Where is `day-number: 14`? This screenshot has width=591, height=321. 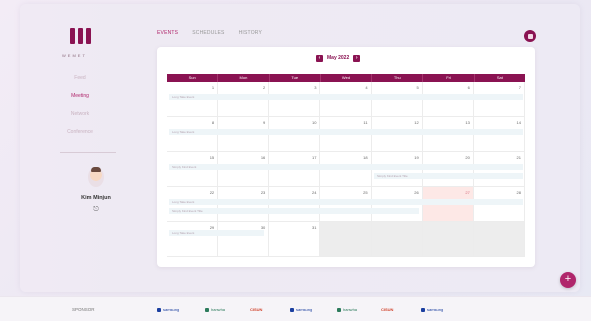 day-number: 14 is located at coordinates (518, 122).